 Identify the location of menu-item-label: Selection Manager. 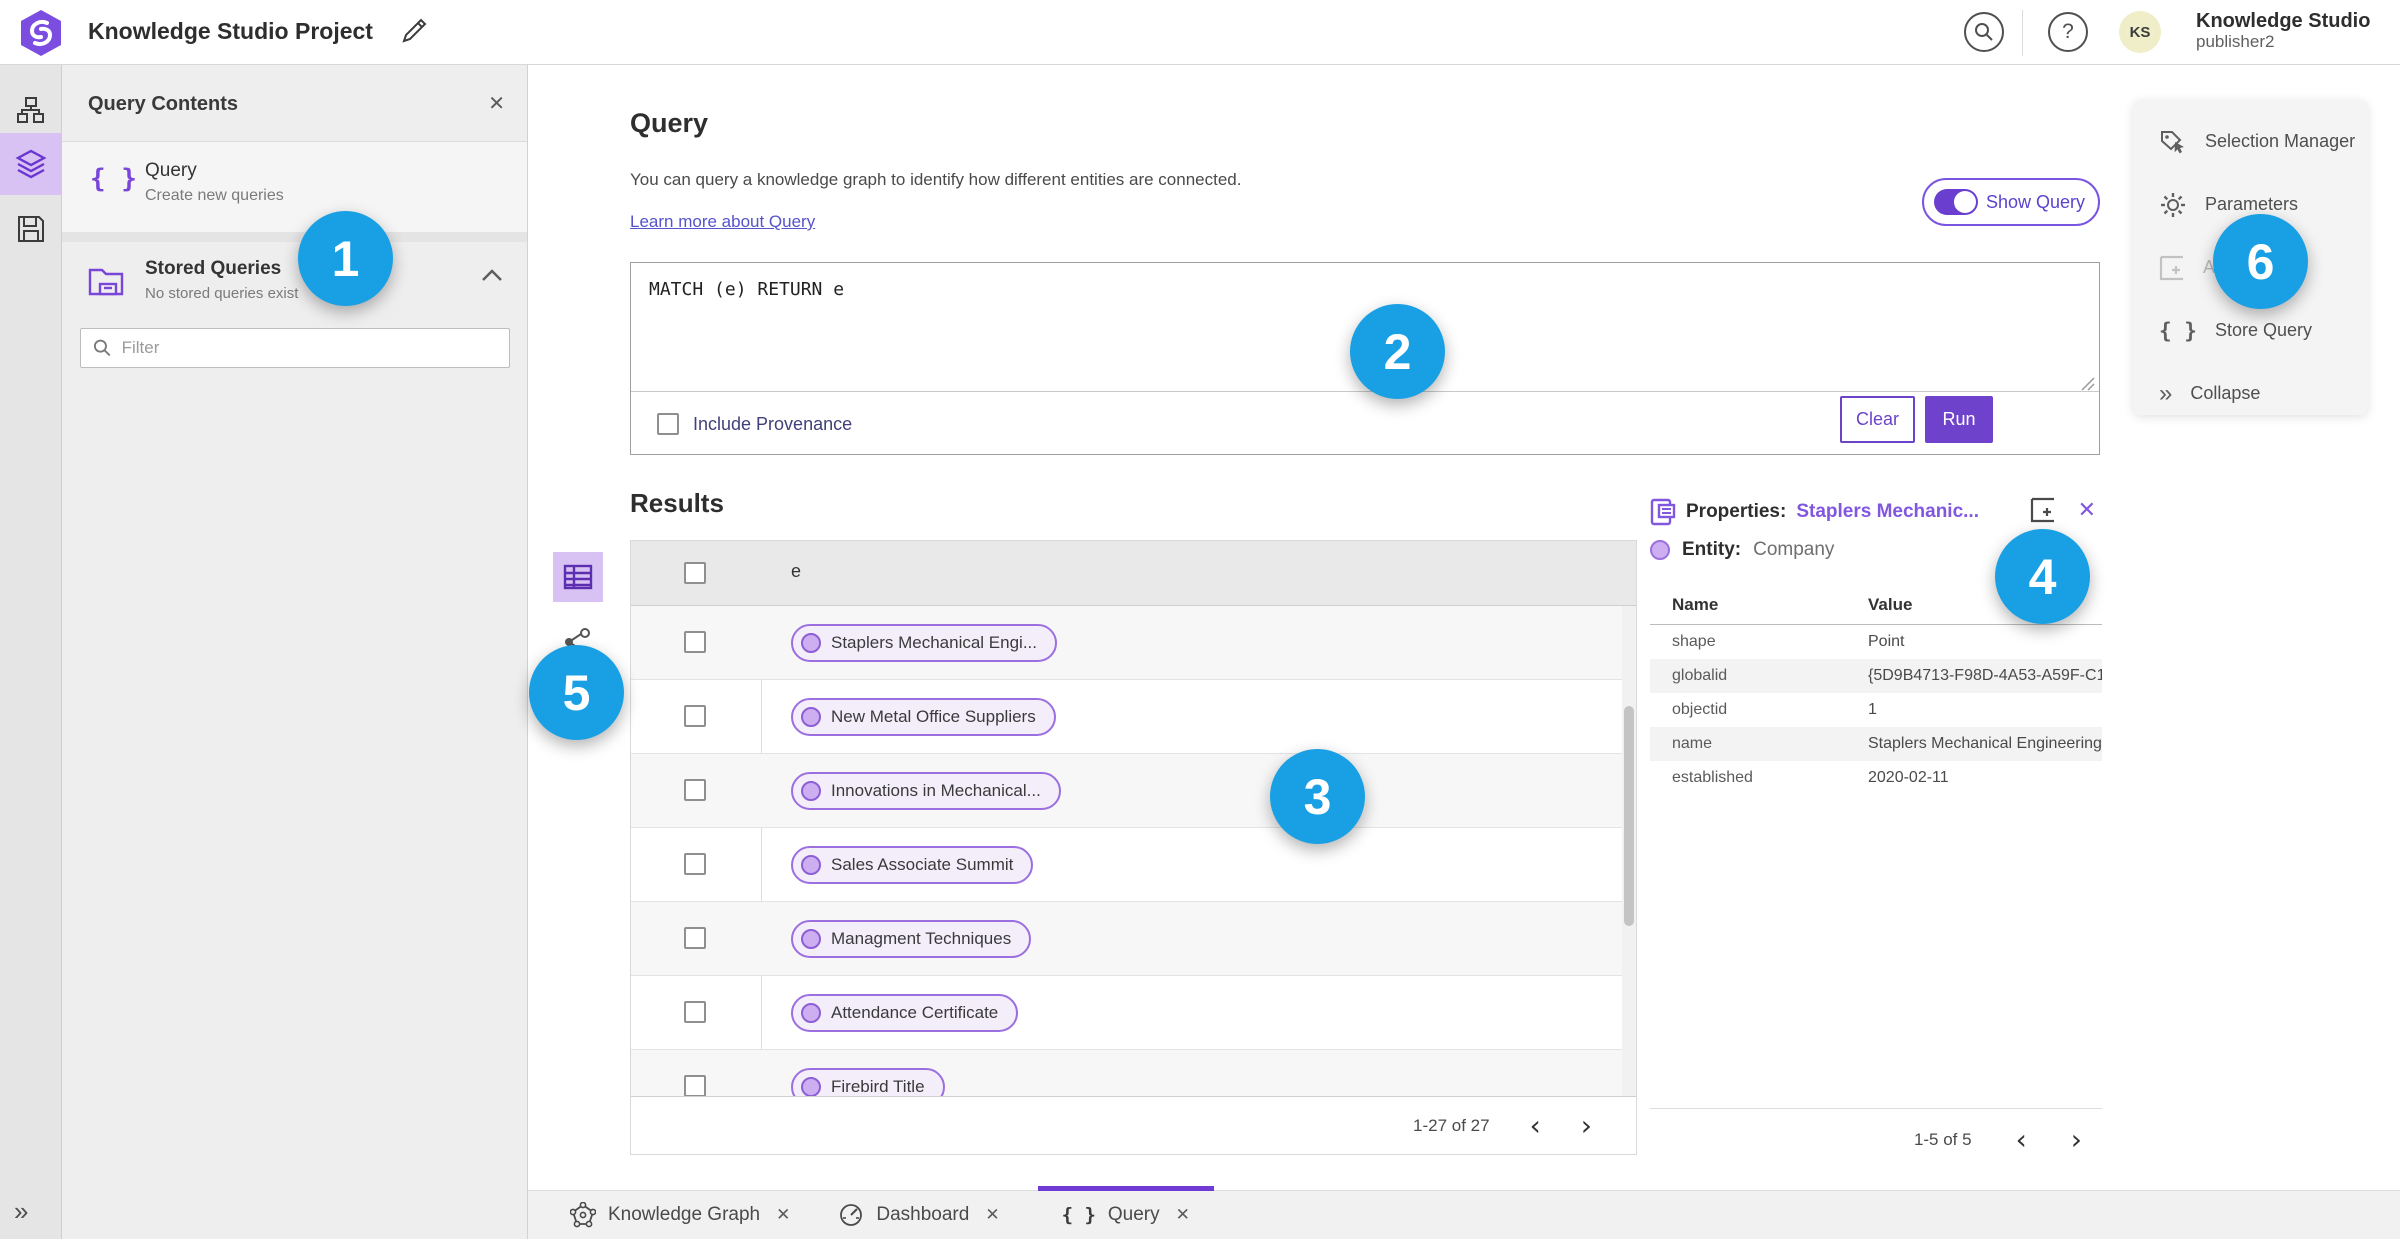
(2280, 141).